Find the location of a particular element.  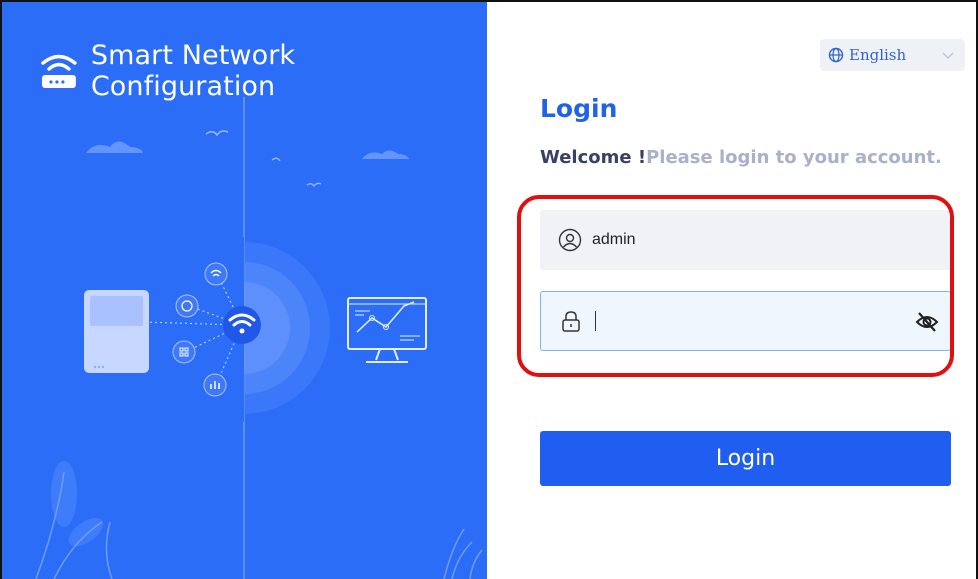

chevron-down-icon is located at coordinates (948, 55).